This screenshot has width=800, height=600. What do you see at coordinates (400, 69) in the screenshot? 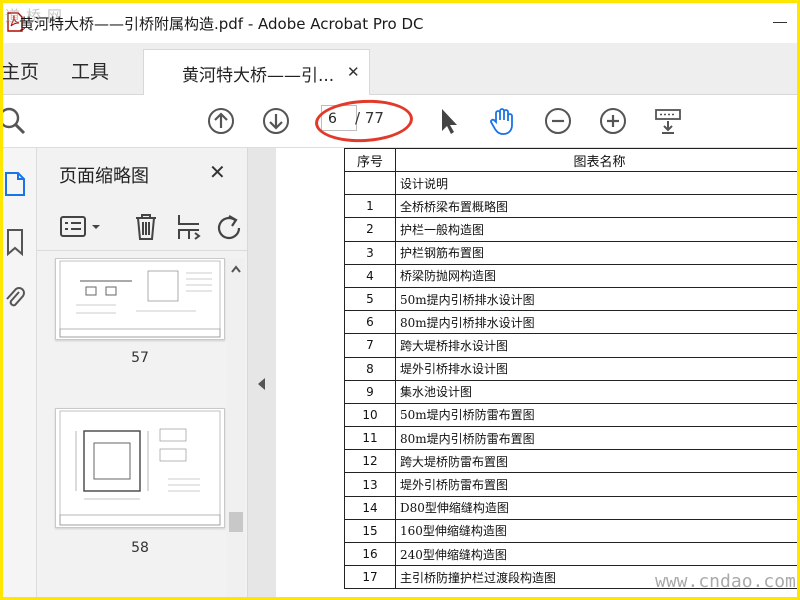
I see `tab-bar: 主页 工具 黄河特大桥——引... ✕` at bounding box center [400, 69].